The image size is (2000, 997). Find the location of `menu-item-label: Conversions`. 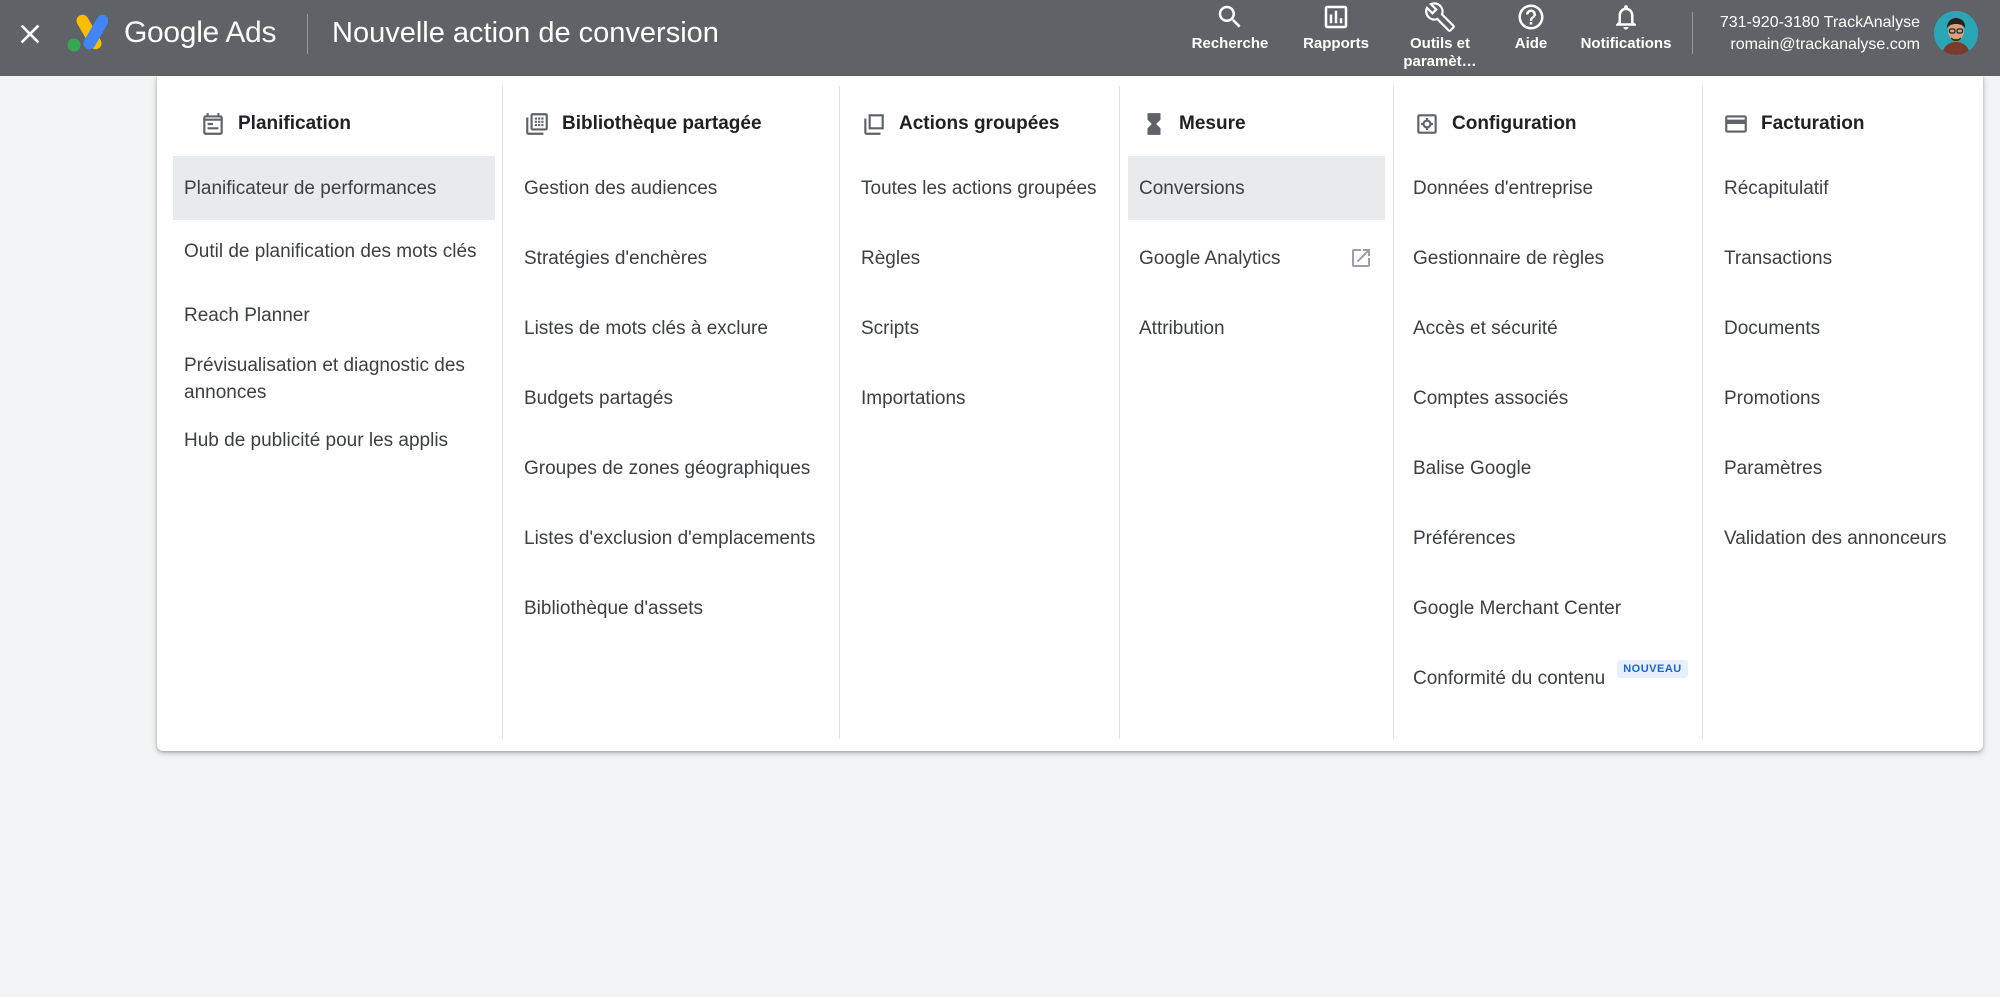

menu-item-label: Conversions is located at coordinates (1192, 188).